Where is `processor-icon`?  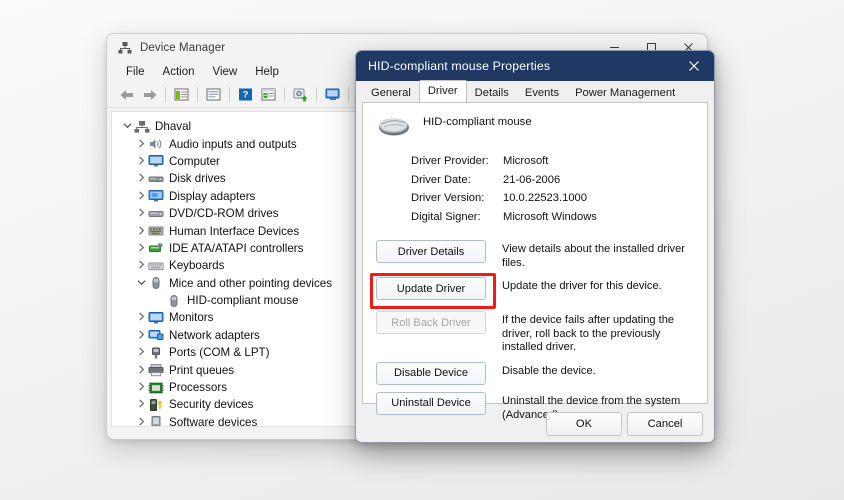
processor-icon is located at coordinates (156, 388).